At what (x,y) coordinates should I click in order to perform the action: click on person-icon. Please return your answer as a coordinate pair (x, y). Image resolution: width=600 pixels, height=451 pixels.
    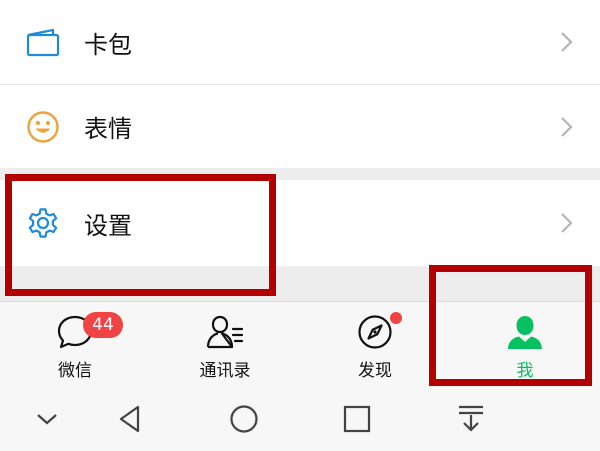
    Looking at the image, I should click on (525, 332).